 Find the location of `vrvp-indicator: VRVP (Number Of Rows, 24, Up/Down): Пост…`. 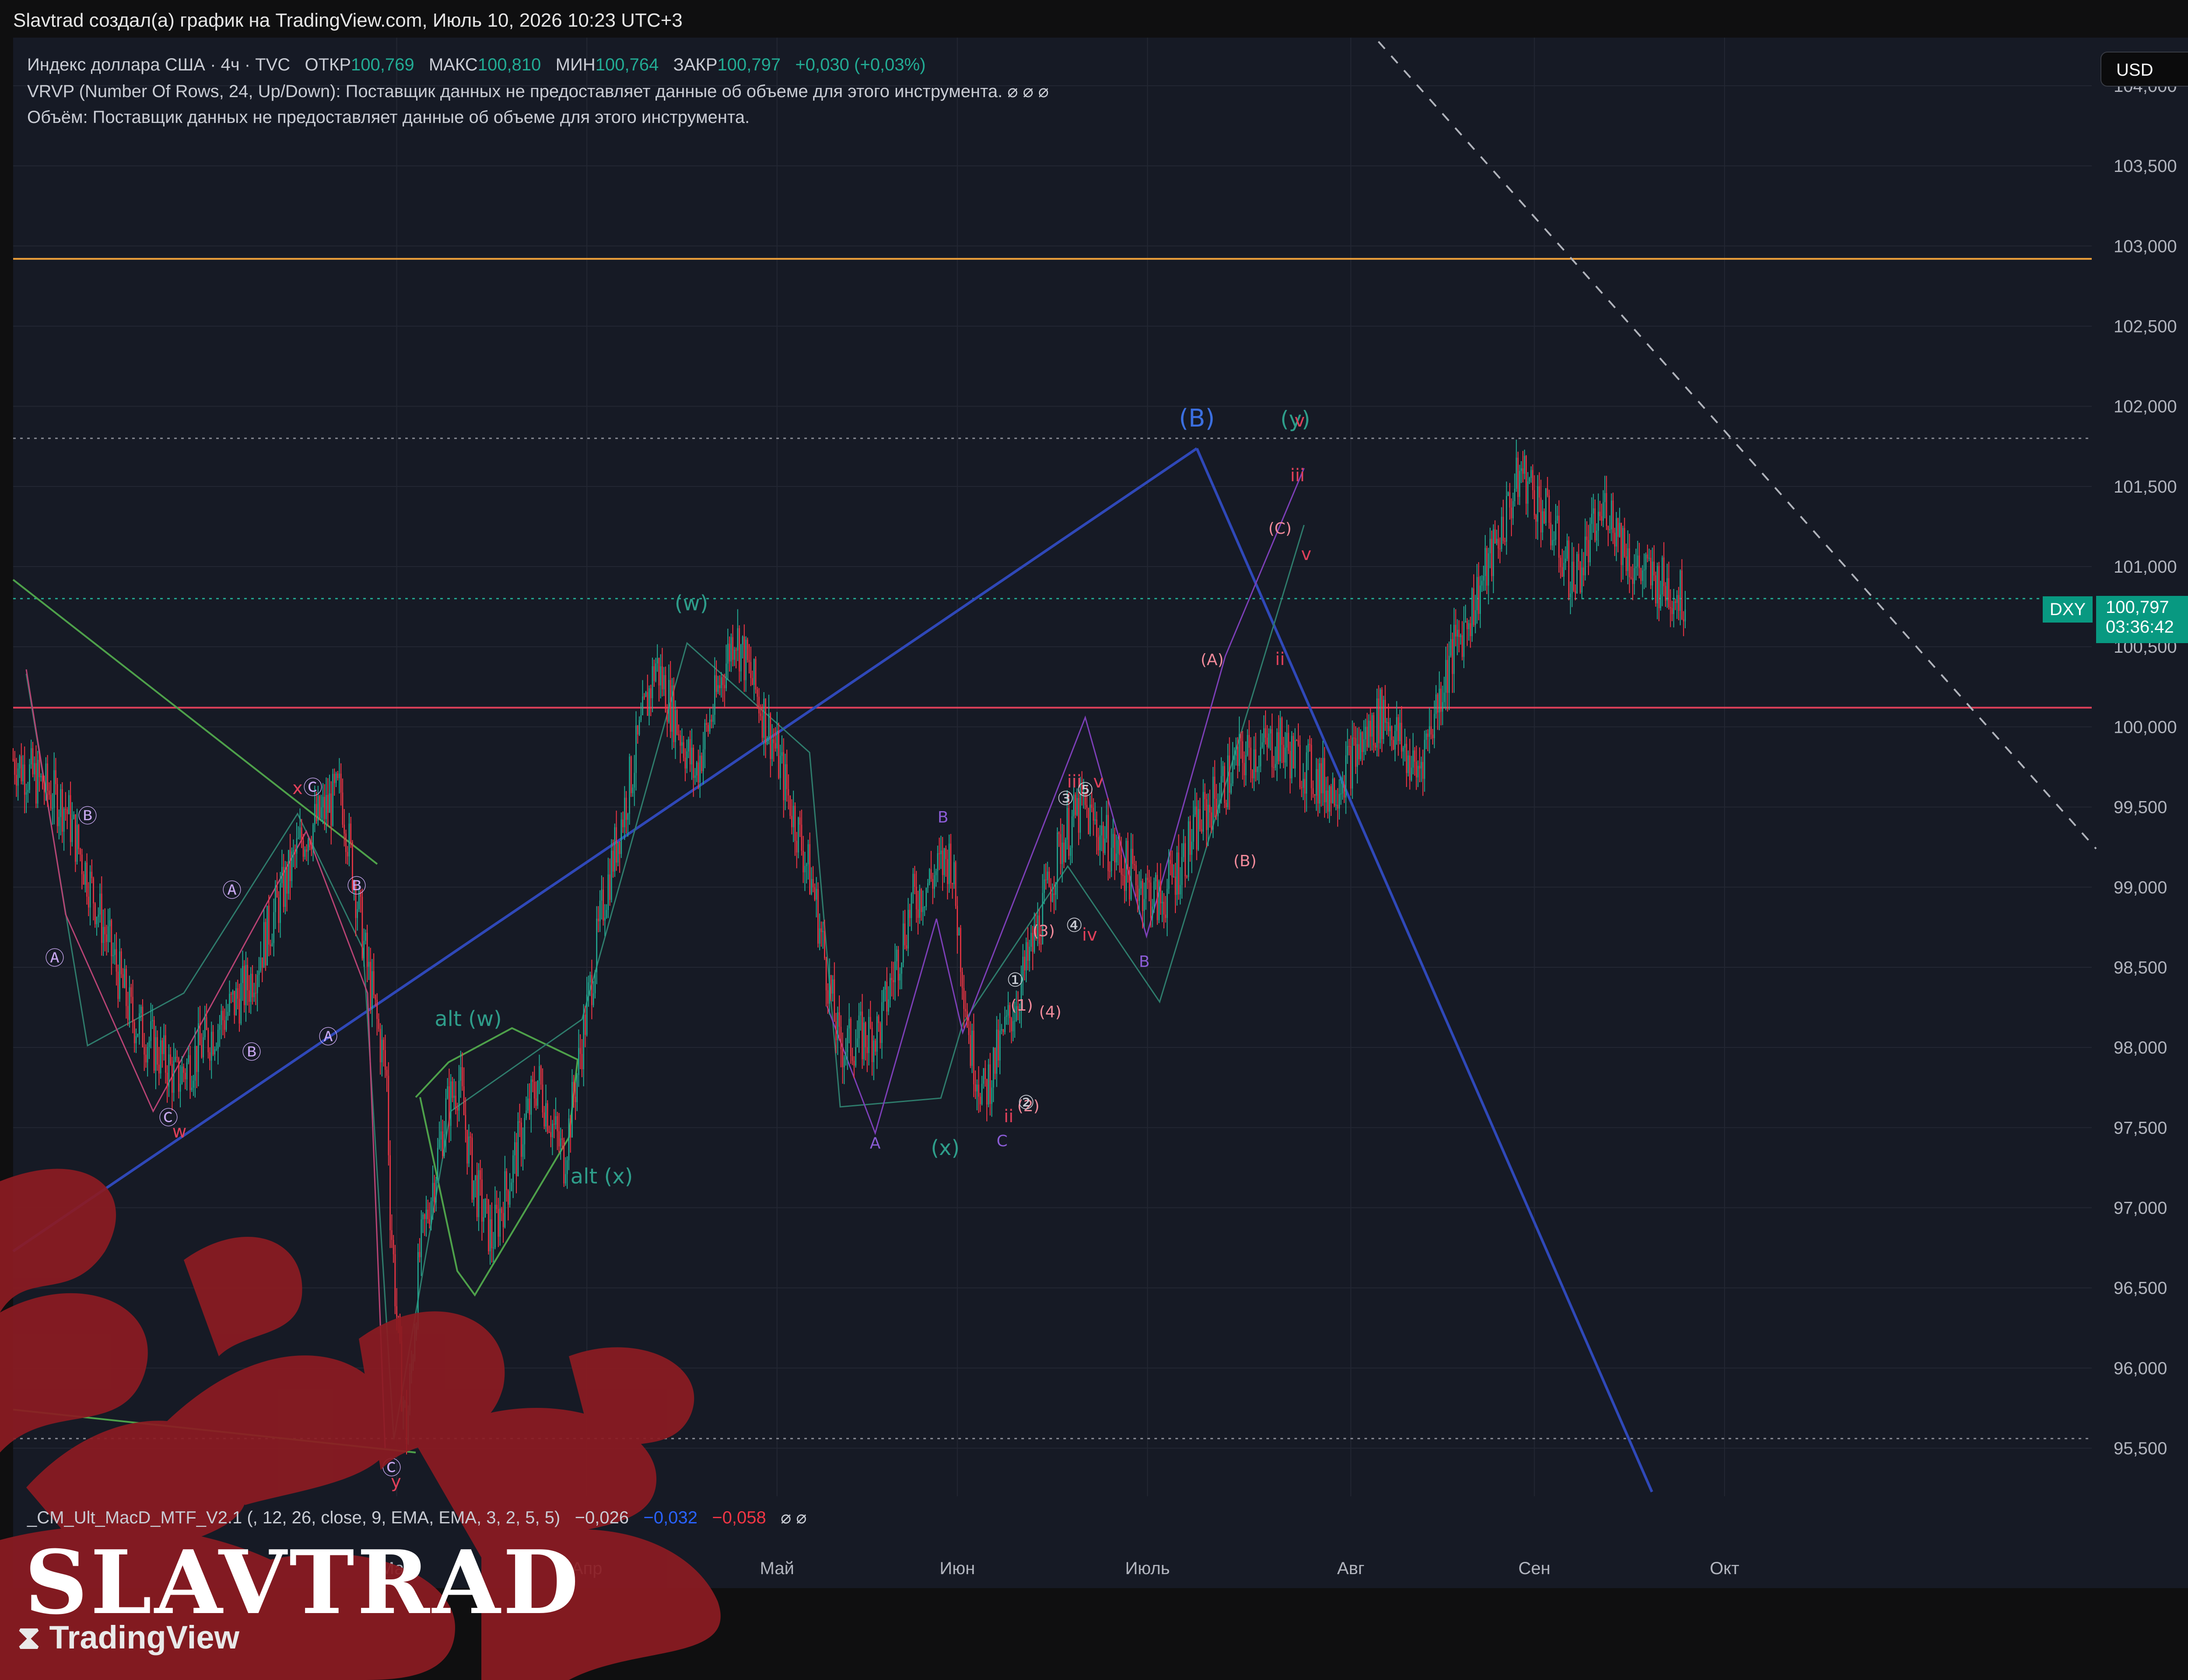

vrvp-indicator: VRVP (Number Of Rows, 24, Up/Down): Пост… is located at coordinates (538, 91).